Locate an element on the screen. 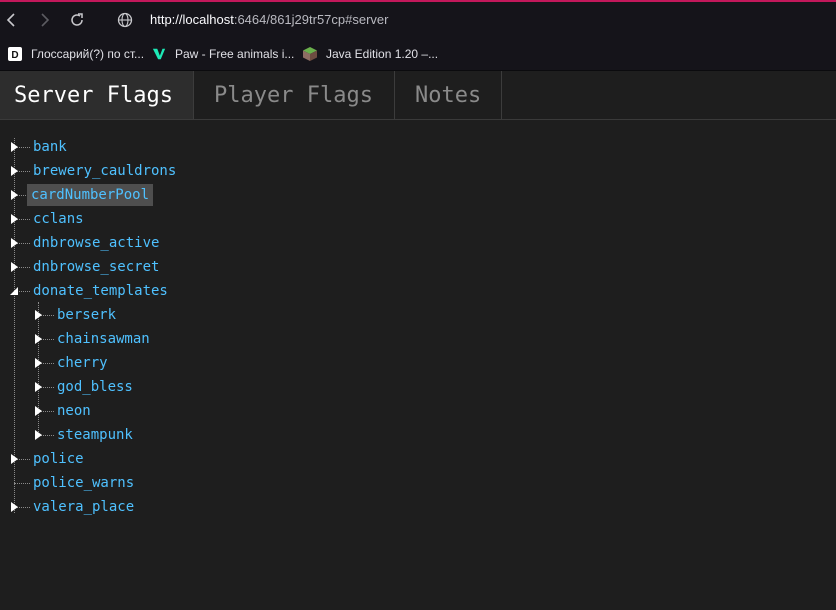 Image resolution: width=836 pixels, height=610 pixels. tree-node-label: bank is located at coordinates (50, 147).